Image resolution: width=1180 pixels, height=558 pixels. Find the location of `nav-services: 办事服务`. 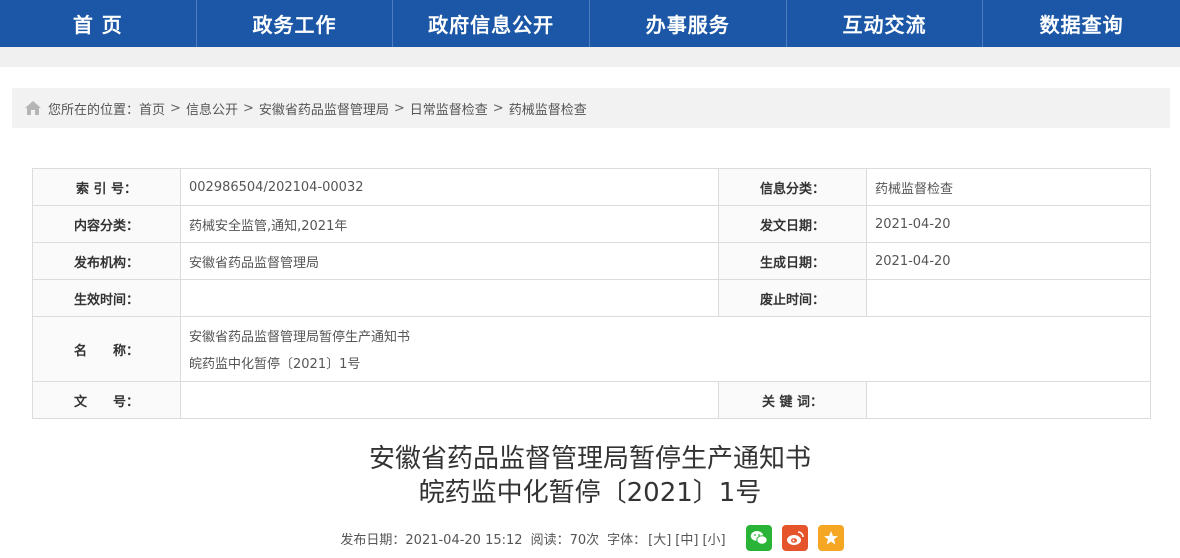

nav-services: 办事服务 is located at coordinates (688, 23).